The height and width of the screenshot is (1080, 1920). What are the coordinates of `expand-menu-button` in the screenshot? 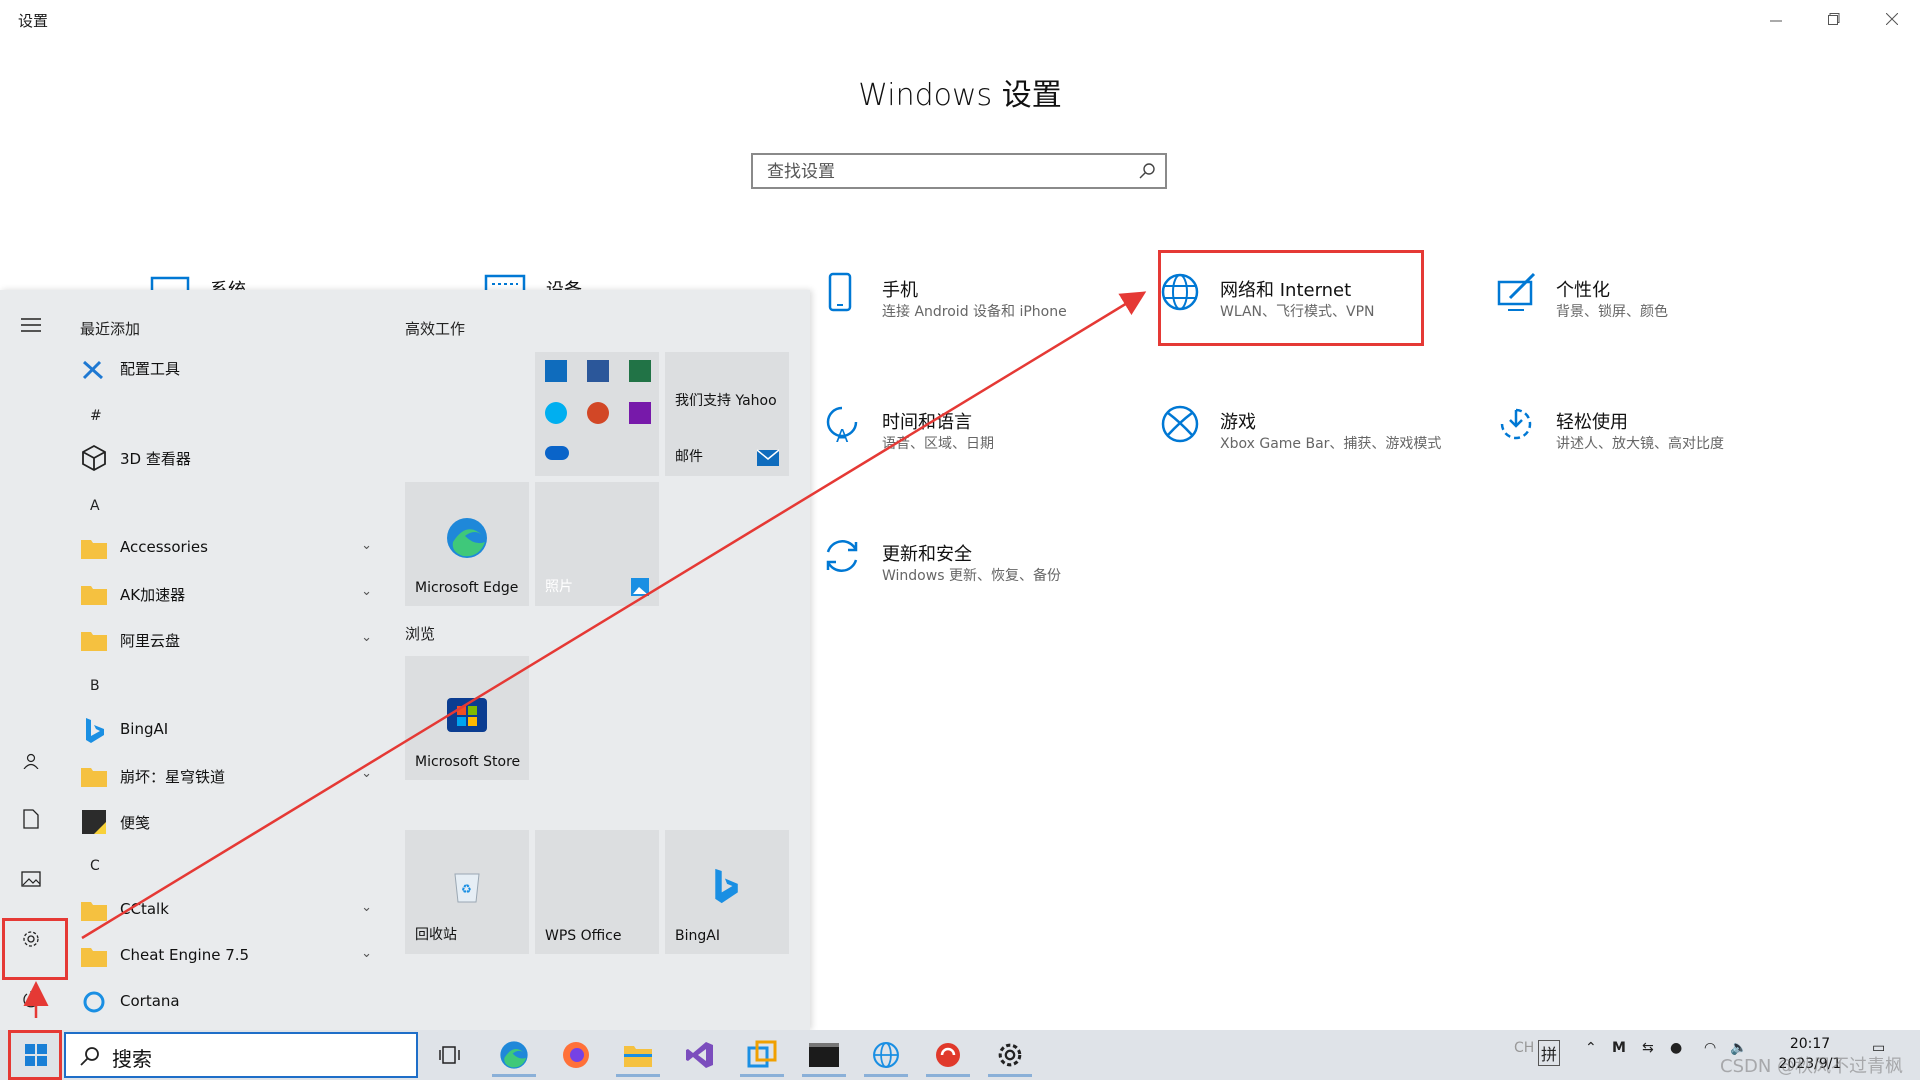 It's located at (31, 325).